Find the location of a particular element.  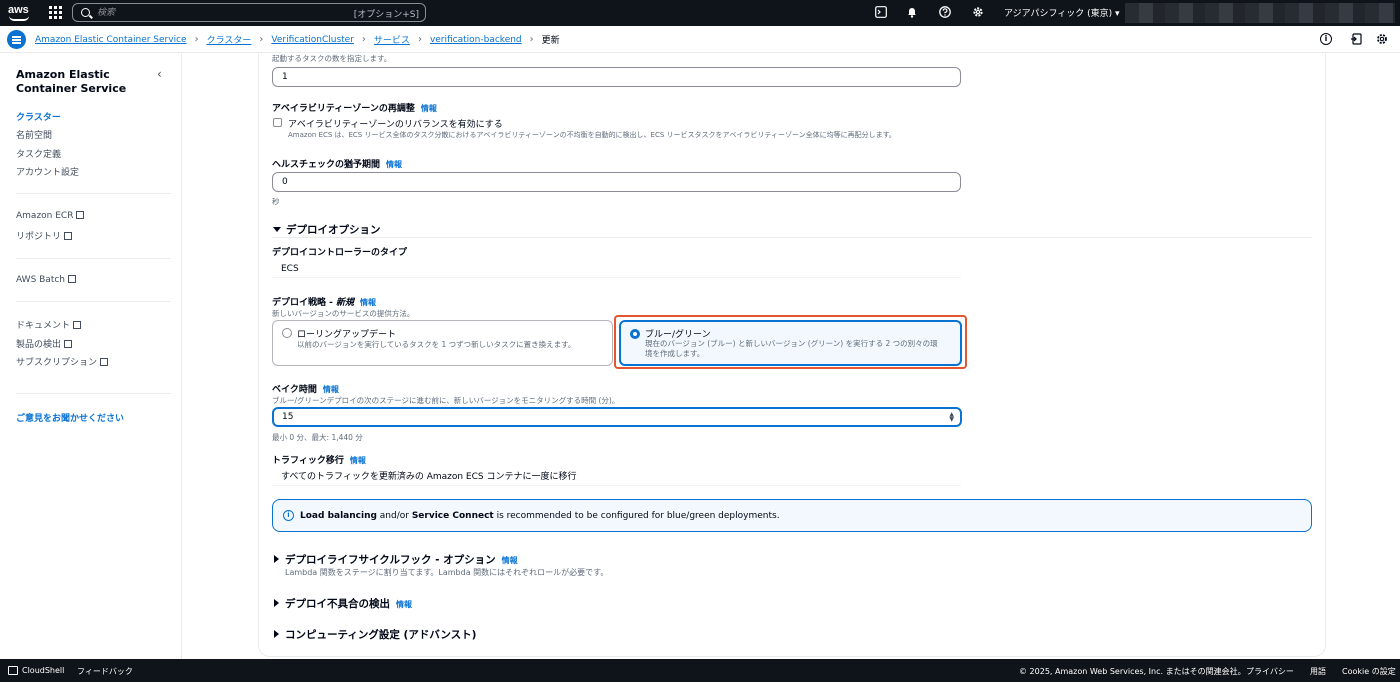

account-menu is located at coordinates (1260, 13).